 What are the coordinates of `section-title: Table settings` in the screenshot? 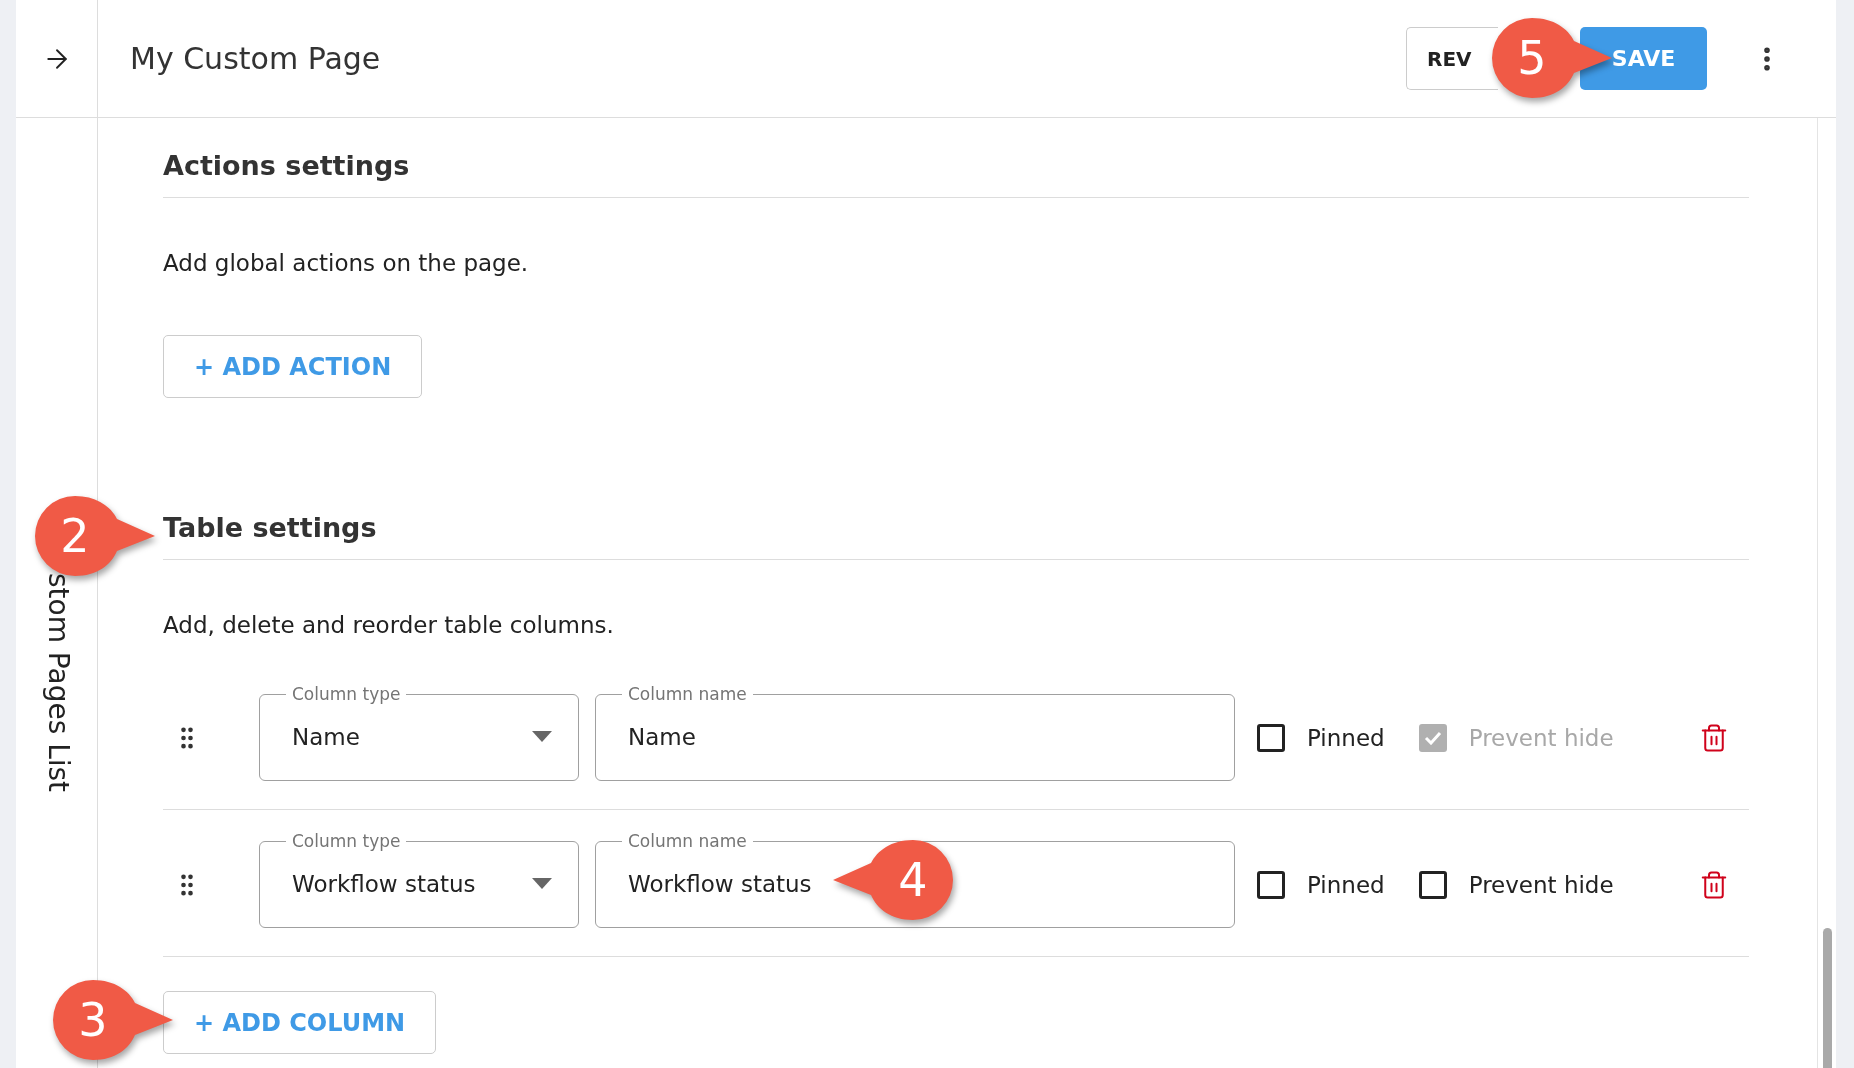 It's located at (956, 535).